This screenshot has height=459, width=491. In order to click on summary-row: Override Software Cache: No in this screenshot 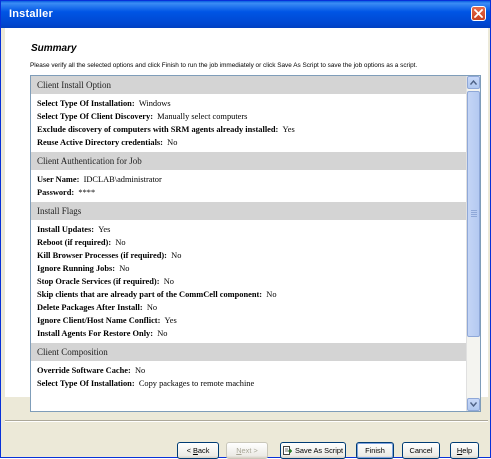, I will do `click(249, 370)`.